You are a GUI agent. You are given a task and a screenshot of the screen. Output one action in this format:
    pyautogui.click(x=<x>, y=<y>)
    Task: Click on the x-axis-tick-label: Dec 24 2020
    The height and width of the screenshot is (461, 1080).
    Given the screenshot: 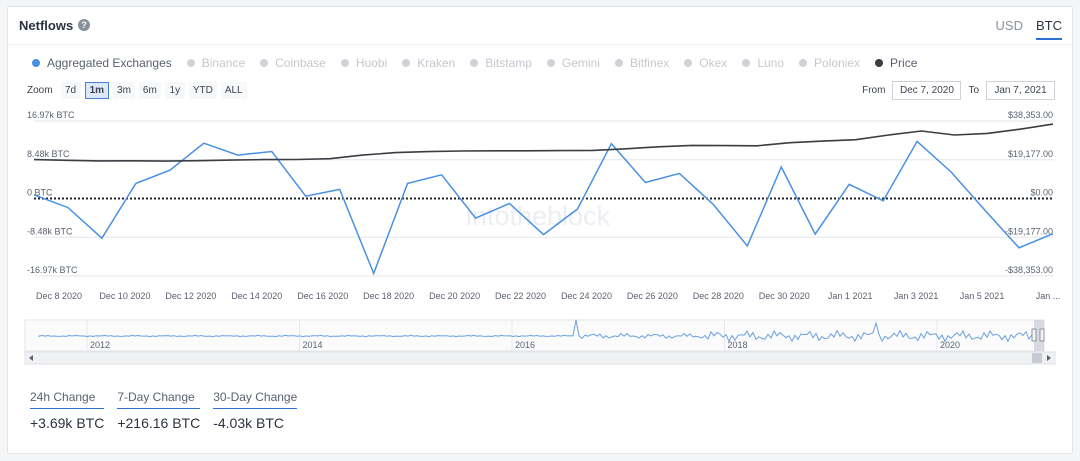 What is the action you would take?
    pyautogui.click(x=586, y=296)
    